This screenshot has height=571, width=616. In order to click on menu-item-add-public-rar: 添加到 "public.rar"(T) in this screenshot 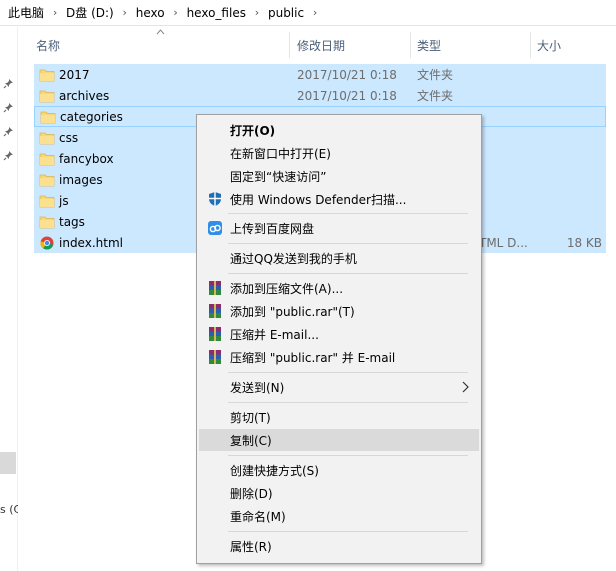, I will do `click(339, 311)`.